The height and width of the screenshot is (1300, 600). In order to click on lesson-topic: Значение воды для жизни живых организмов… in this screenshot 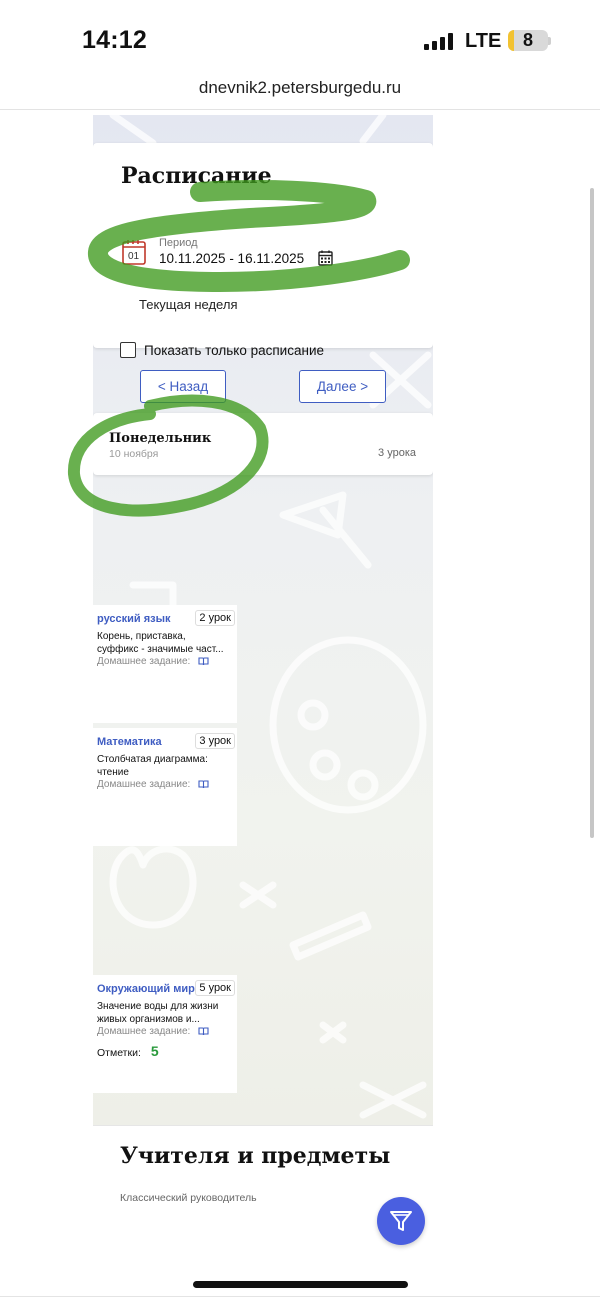, I will do `click(165, 1013)`.